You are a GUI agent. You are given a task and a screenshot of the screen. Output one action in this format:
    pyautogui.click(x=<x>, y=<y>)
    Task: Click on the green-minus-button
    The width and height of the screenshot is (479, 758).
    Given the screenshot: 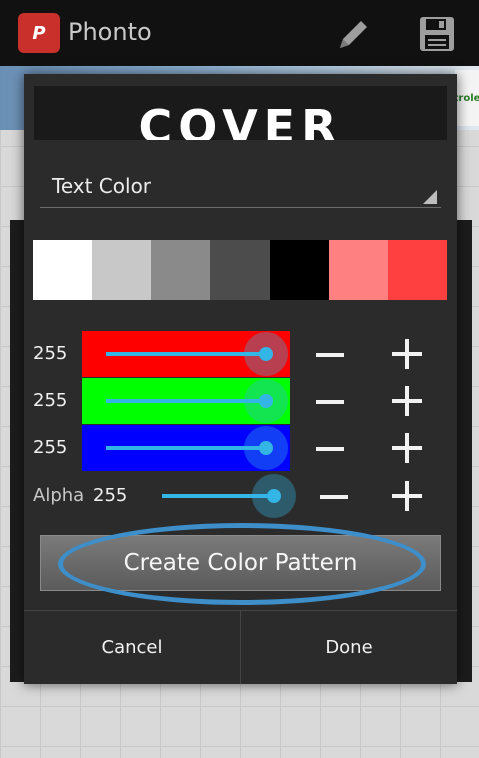 What is the action you would take?
    pyautogui.click(x=330, y=401)
    